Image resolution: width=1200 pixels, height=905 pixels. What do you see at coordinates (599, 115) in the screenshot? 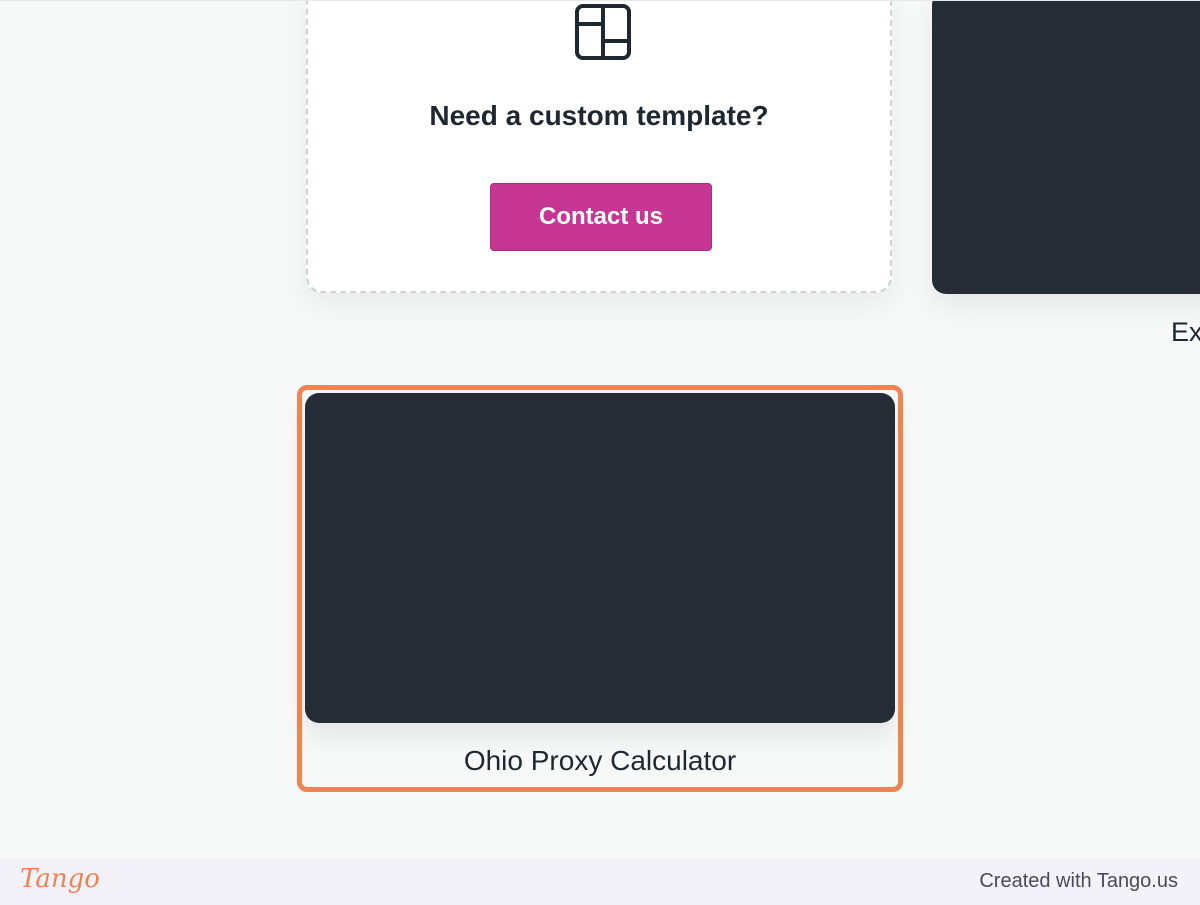
I see `custom-template-title: Need a custom template?` at bounding box center [599, 115].